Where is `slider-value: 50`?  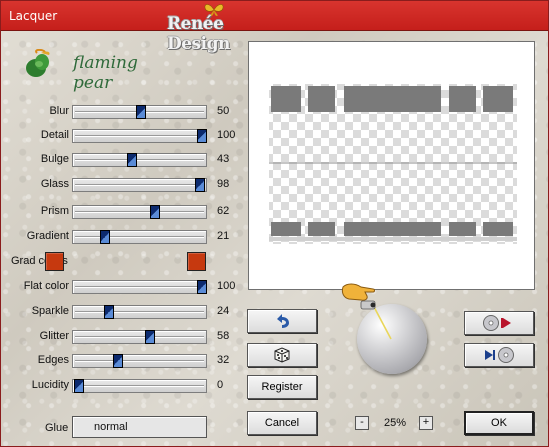
slider-value: 50 is located at coordinates (223, 111).